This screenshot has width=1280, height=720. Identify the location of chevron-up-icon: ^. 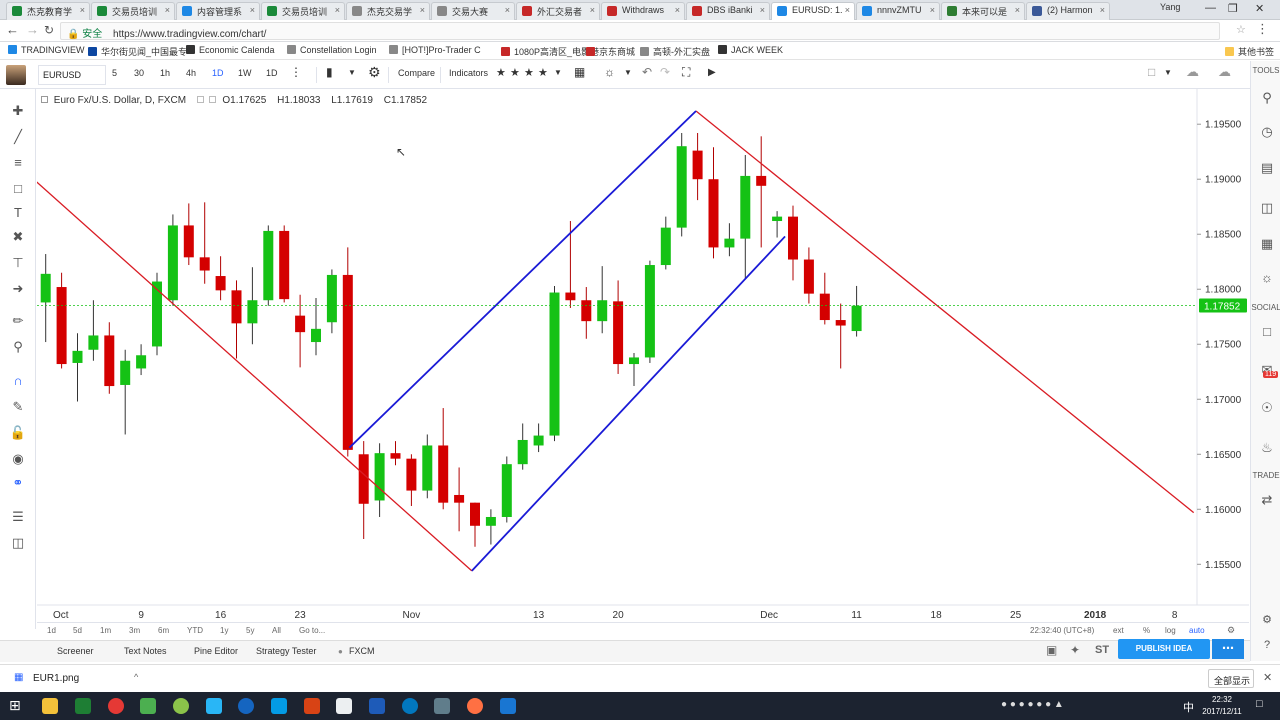
(136, 677).